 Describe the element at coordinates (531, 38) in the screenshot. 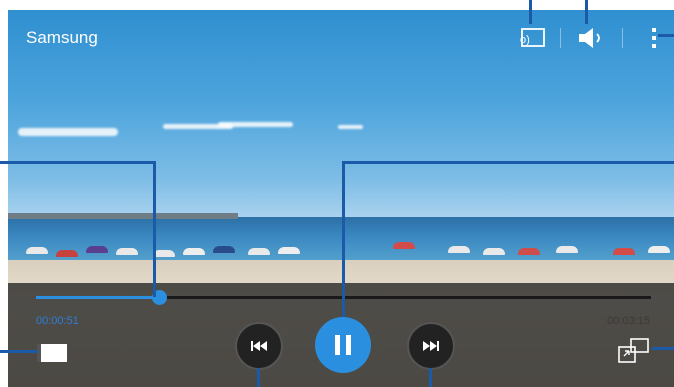

I see `screen-mirroring-icon: o)` at that location.